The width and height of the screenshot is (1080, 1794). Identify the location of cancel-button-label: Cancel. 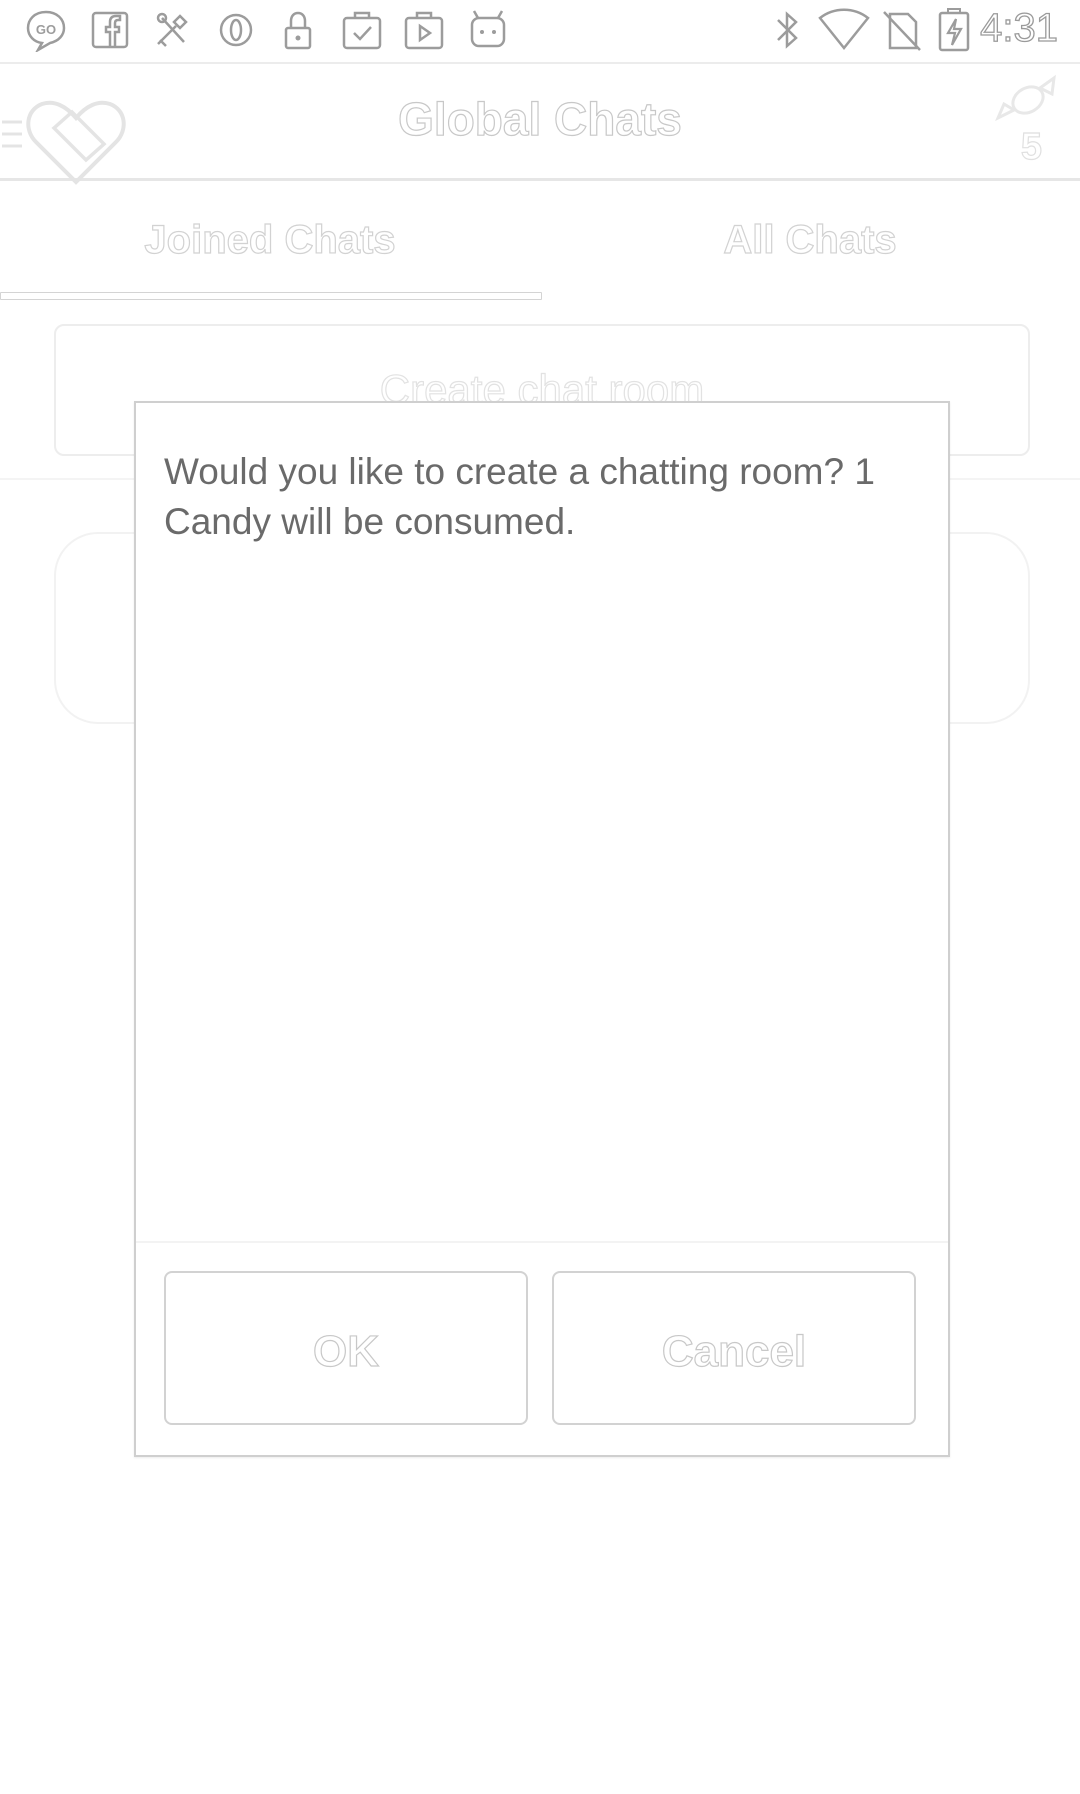
(734, 1351).